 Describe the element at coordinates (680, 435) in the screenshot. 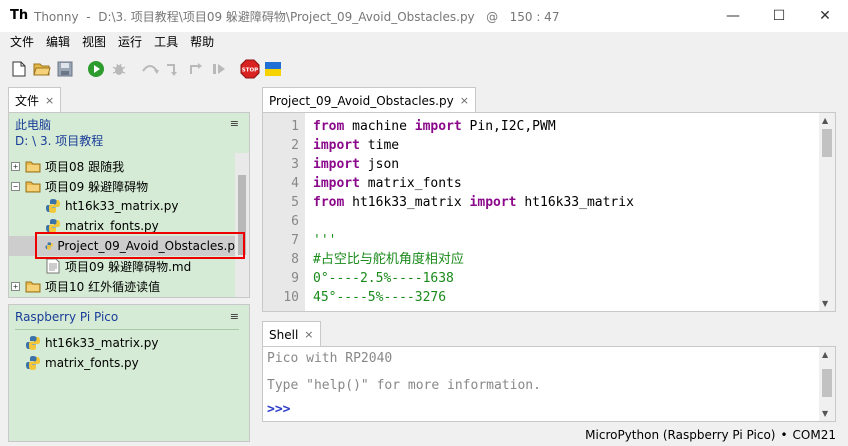

I see `interpreter-status: MicroPython (Raspberry Pi Pico)` at that location.